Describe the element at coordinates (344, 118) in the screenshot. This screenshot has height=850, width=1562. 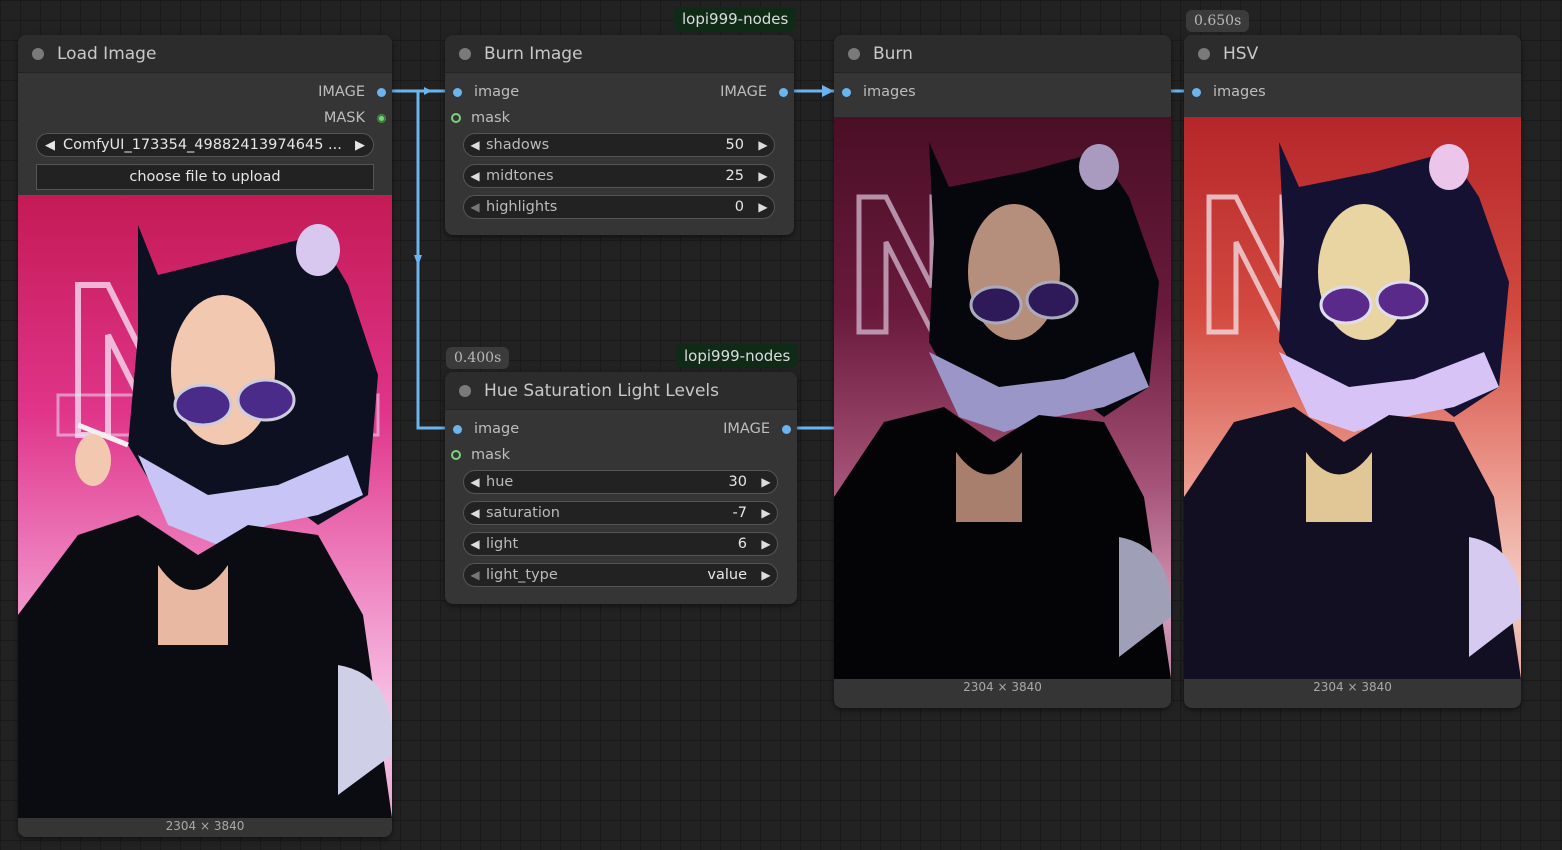
I see `slot-label: MASK` at that location.